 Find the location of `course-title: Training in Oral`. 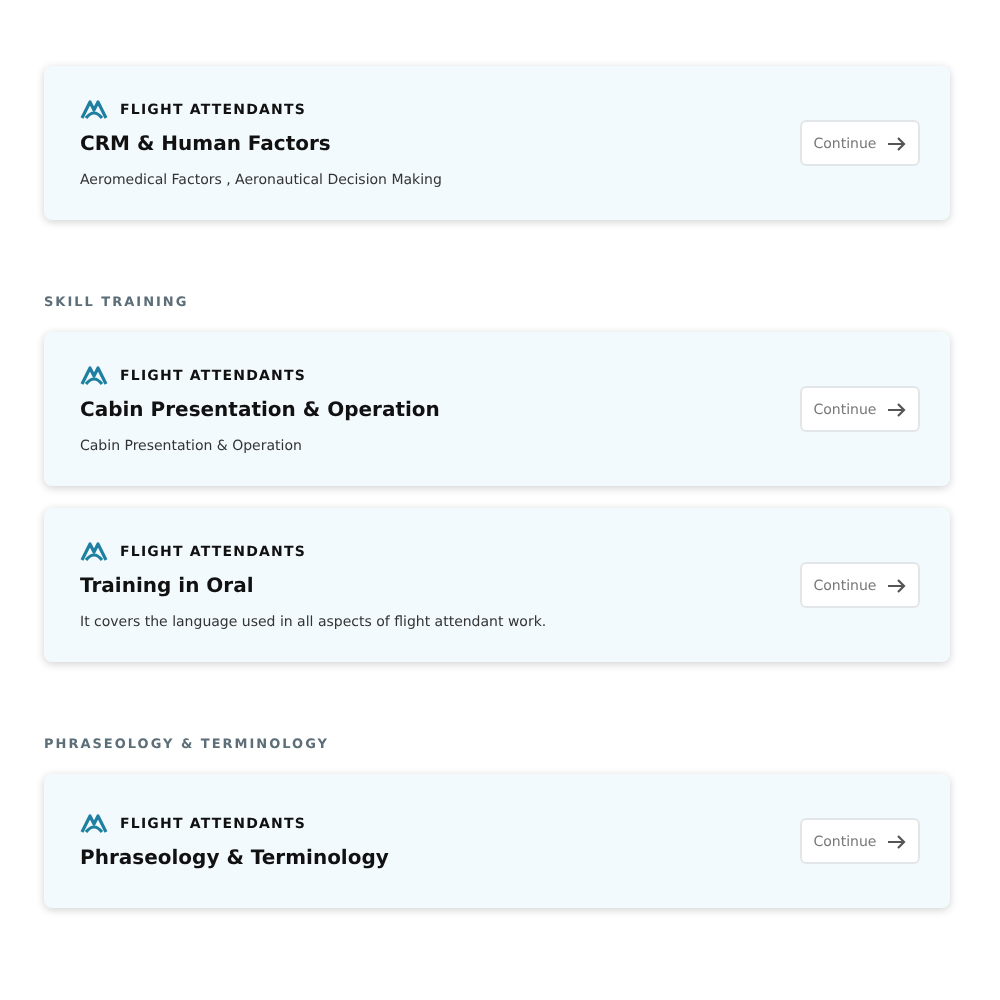

course-title: Training in Oral is located at coordinates (168, 586).